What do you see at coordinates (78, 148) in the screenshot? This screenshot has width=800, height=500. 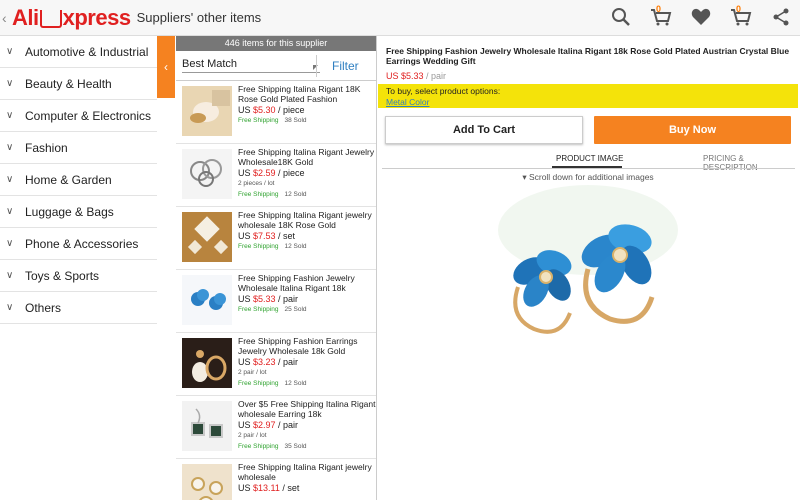 I see `category-item-fashion: ∨ Fashion` at bounding box center [78, 148].